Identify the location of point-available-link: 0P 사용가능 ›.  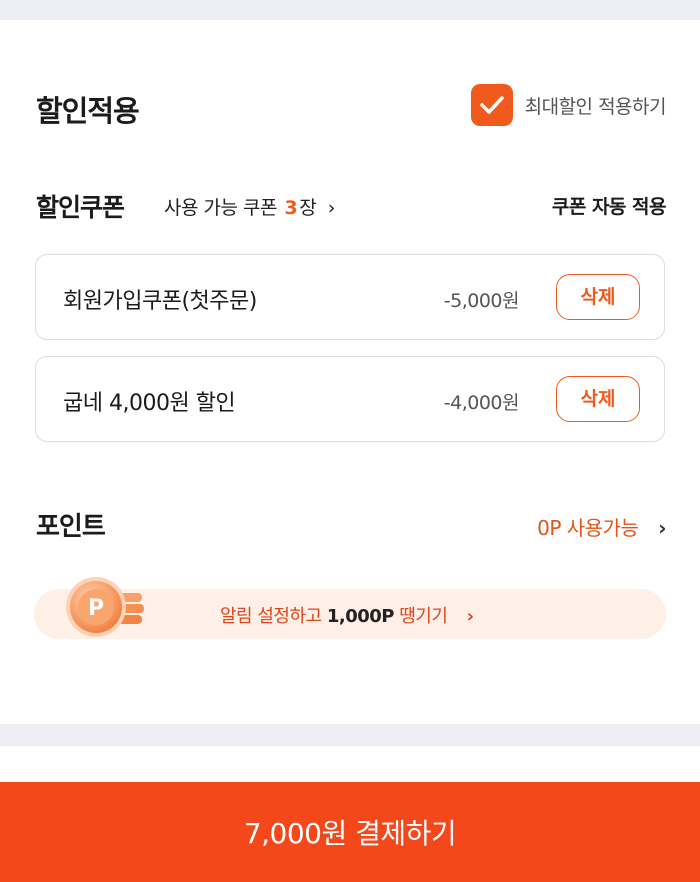
(601, 526).